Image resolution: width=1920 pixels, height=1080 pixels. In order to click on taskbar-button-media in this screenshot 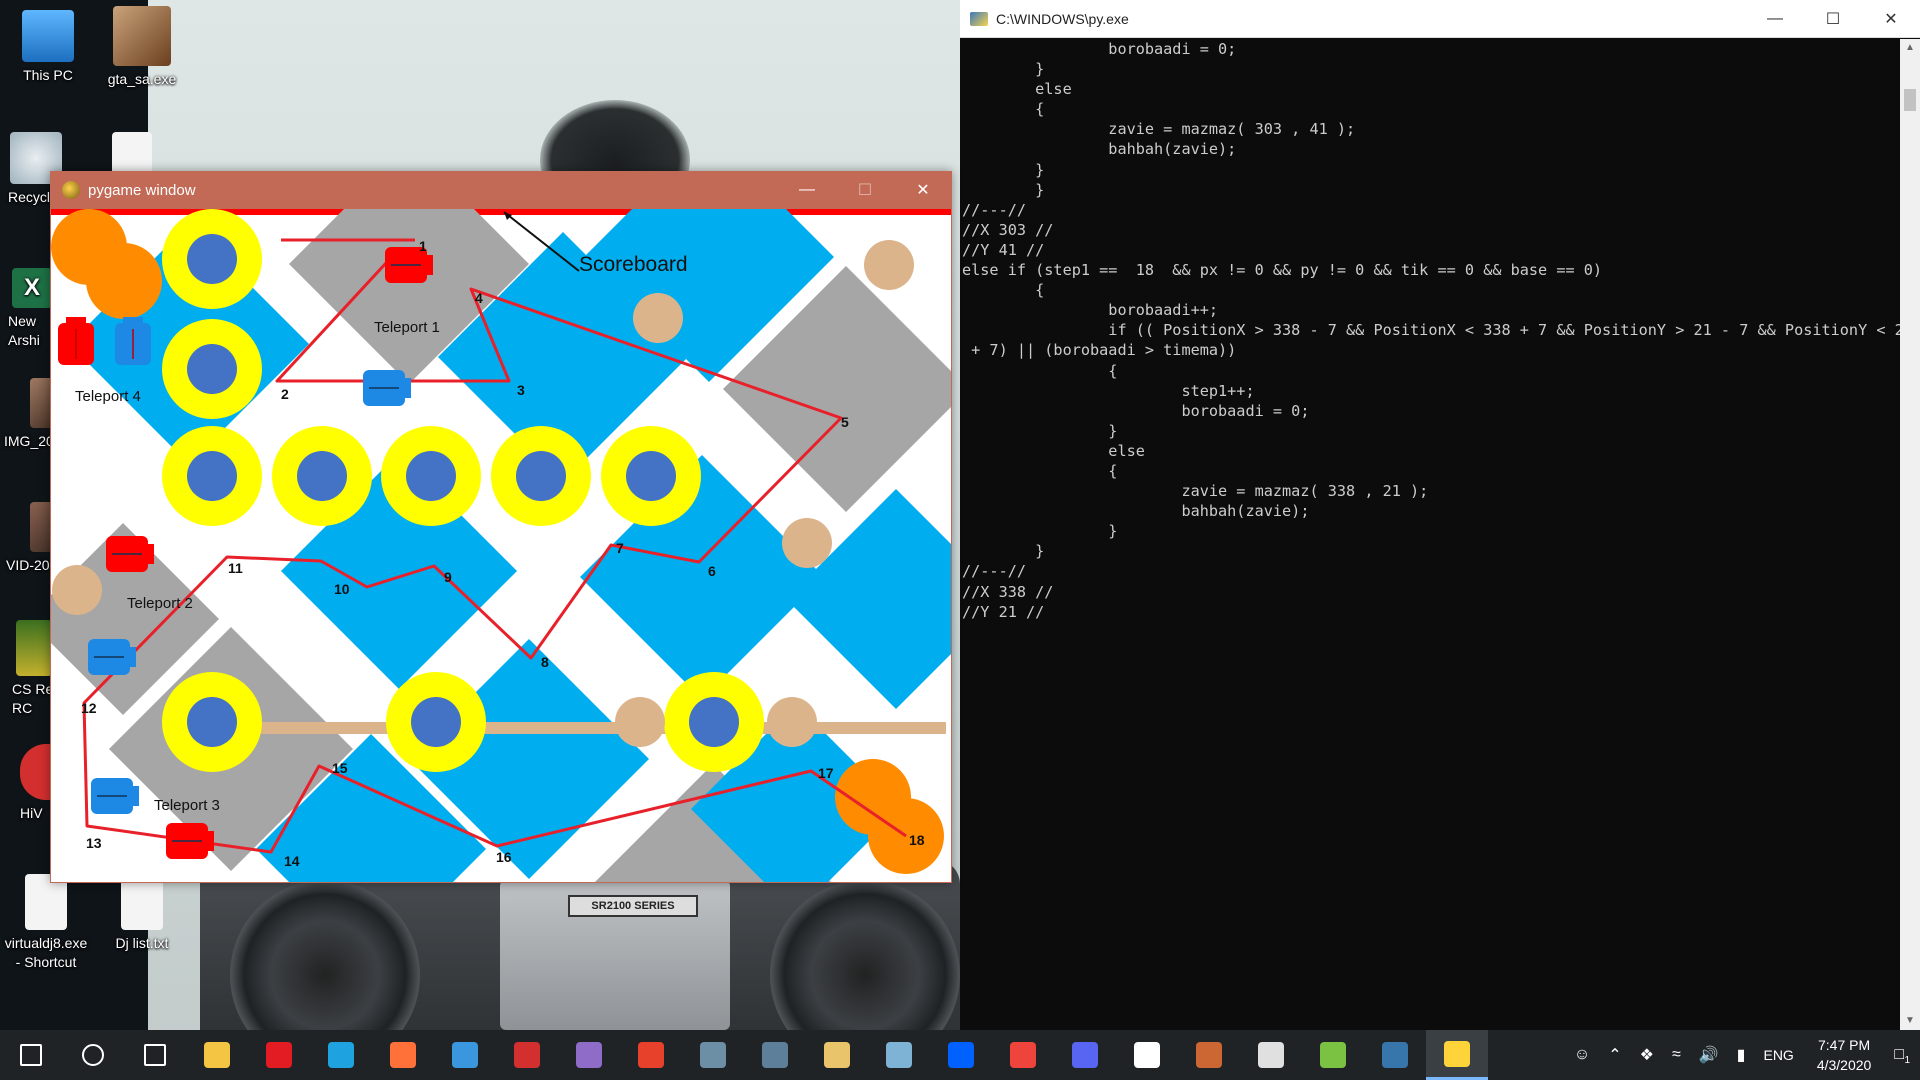, I will do `click(1209, 1055)`.